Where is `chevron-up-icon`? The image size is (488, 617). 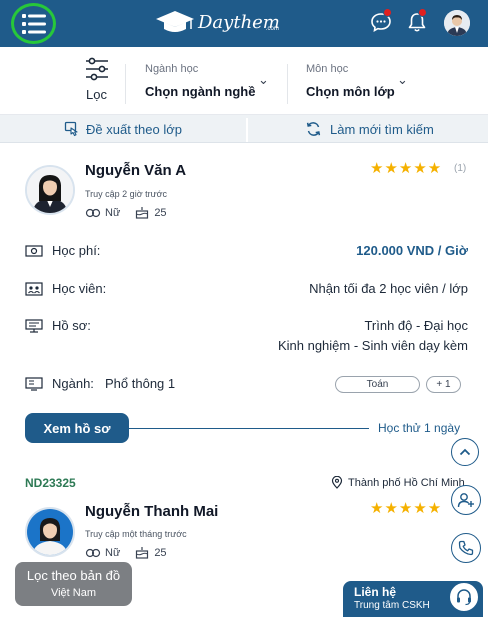 chevron-up-icon is located at coordinates (465, 452).